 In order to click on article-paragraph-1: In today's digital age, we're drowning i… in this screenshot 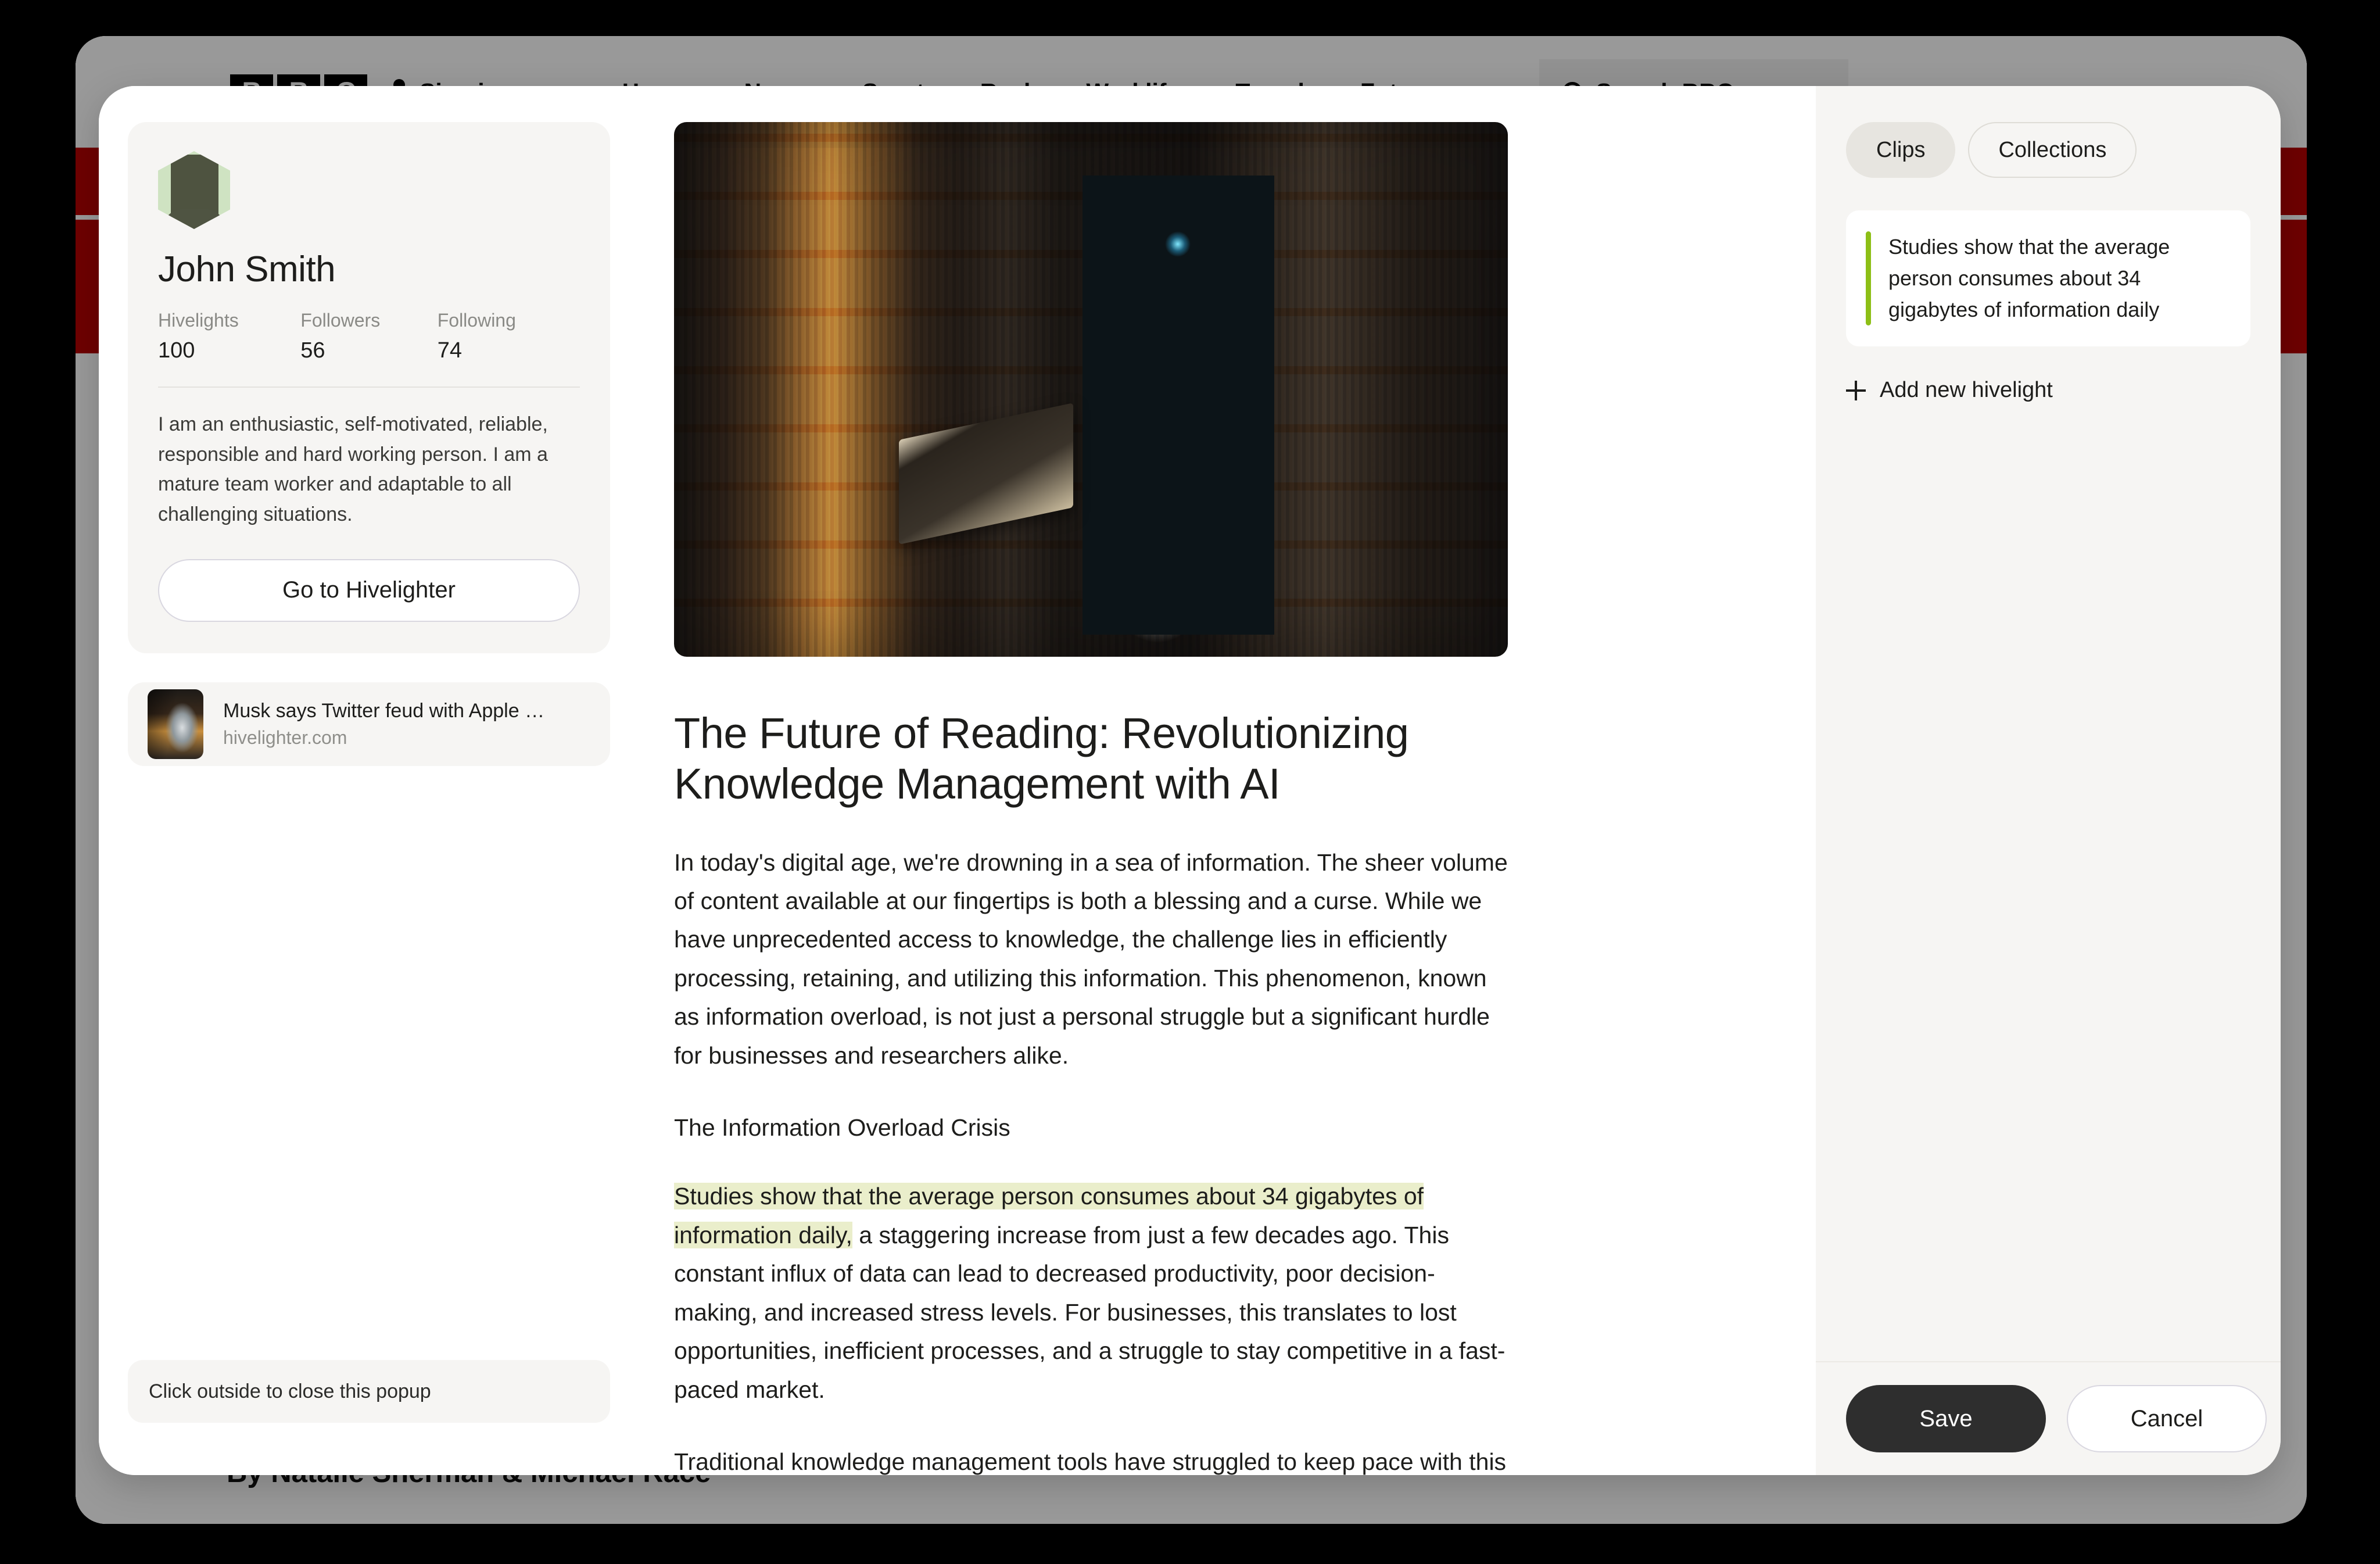, I will do `click(1091, 959)`.